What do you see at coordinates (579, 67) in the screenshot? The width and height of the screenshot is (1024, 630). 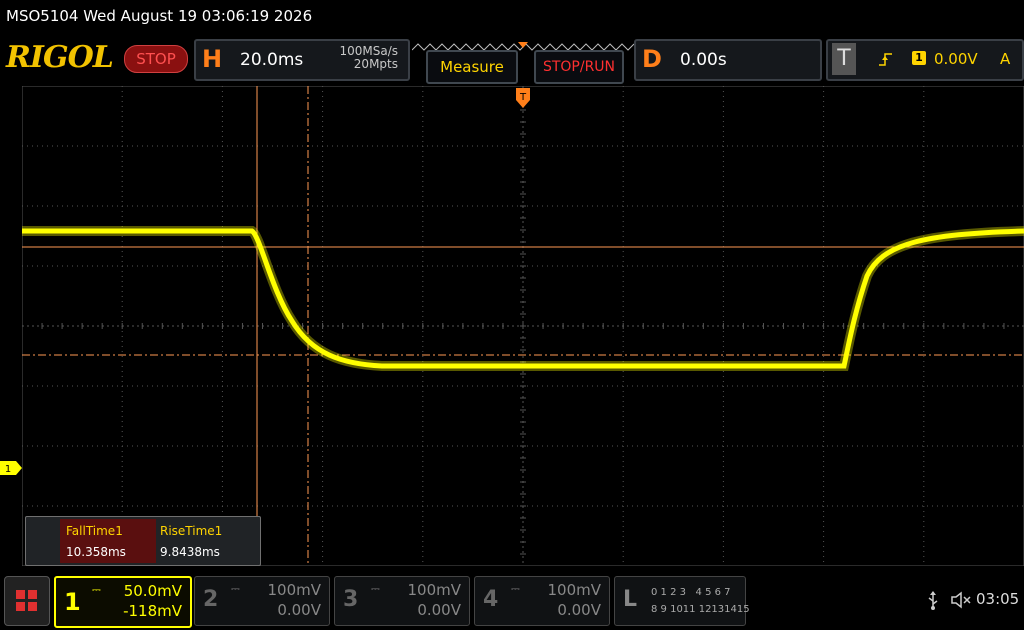 I see `stop-run-button: STOP/RUN` at bounding box center [579, 67].